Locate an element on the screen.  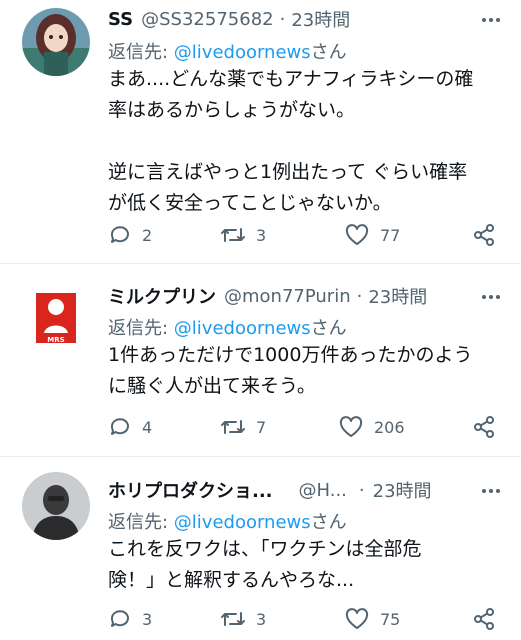
tweet-header: SS @SS32575682 · 23時間 is located at coordinates (229, 19).